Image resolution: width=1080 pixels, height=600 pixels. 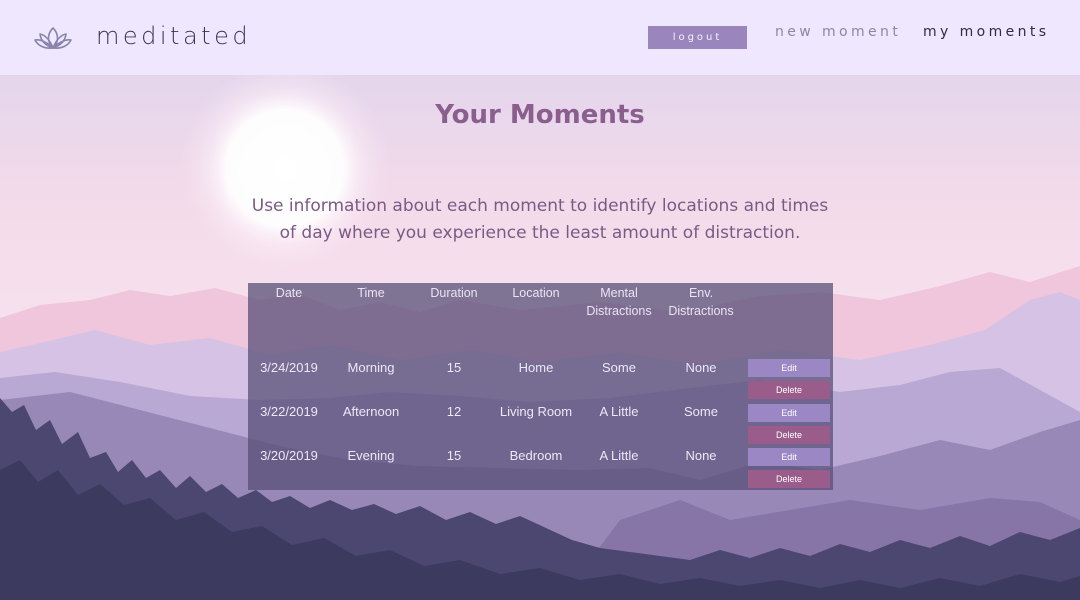 I want to click on header-duration: Duration, so click(x=454, y=293).